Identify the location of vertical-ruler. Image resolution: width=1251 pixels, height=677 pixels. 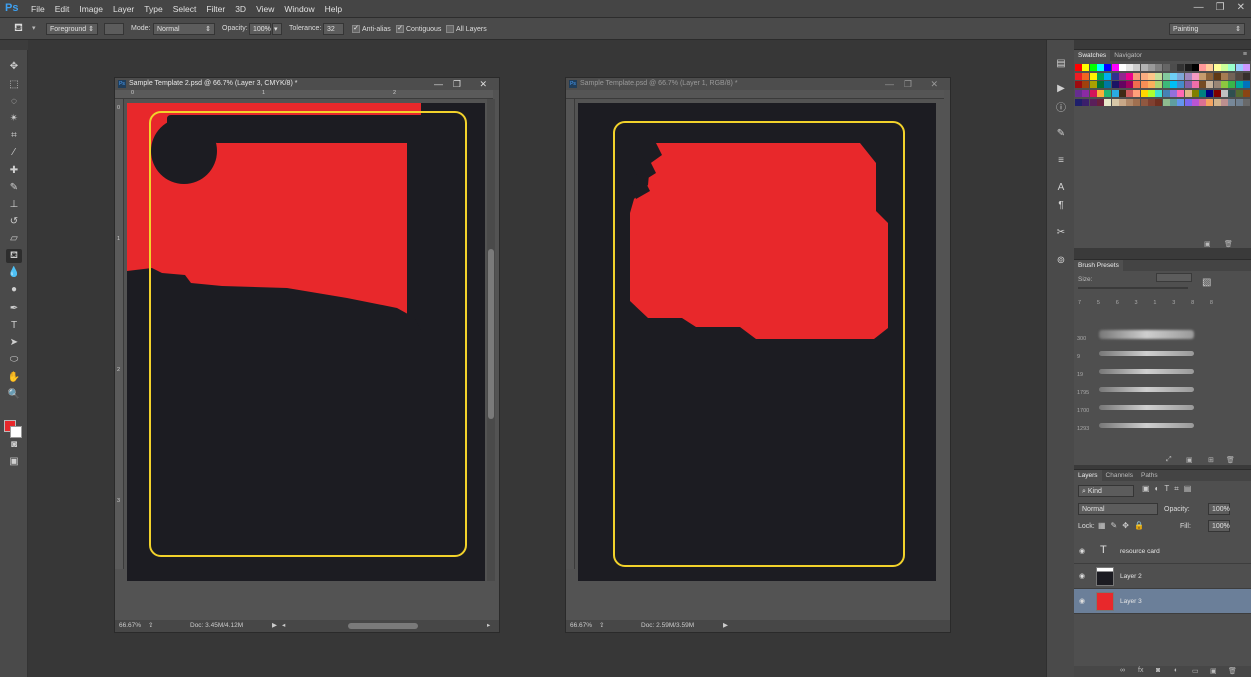
(570, 334).